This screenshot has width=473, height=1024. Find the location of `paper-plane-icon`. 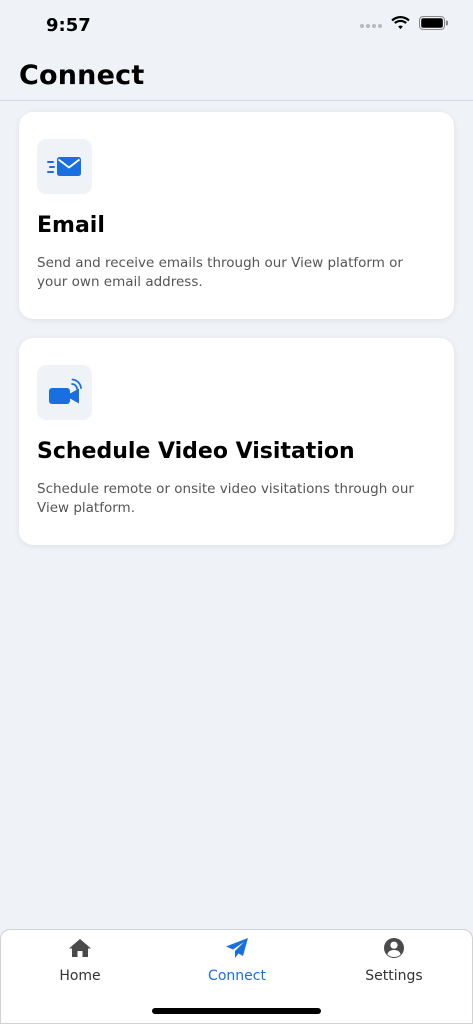

paper-plane-icon is located at coordinates (237, 948).